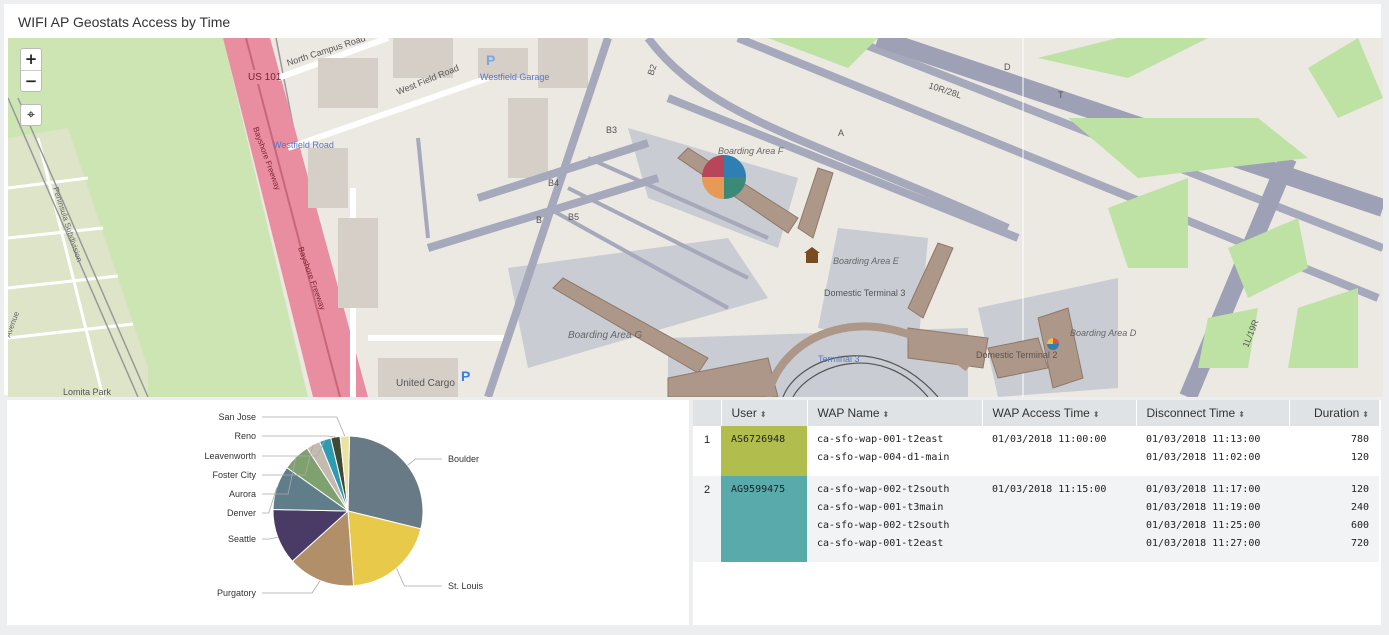  What do you see at coordinates (1212, 413) in the screenshot?
I see `header-disconnect-time: Disconnect Time ⬍` at bounding box center [1212, 413].